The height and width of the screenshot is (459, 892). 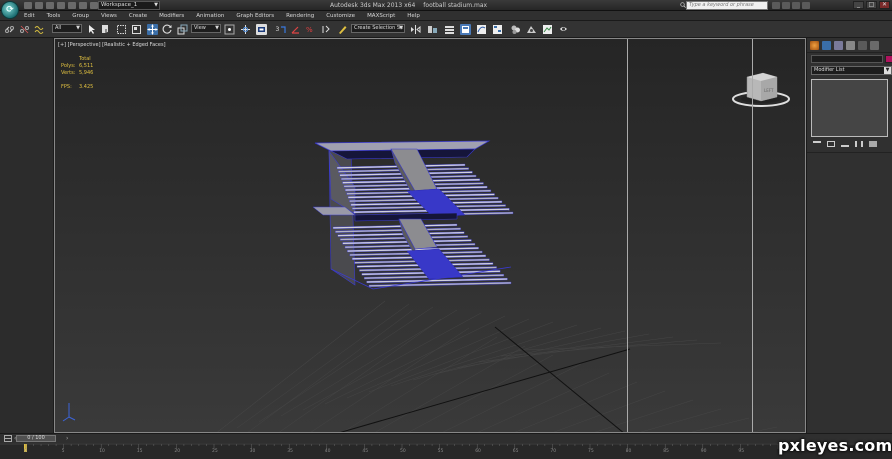 What do you see at coordinates (167, 29) in the screenshot?
I see `select-and-rotate-icon` at bounding box center [167, 29].